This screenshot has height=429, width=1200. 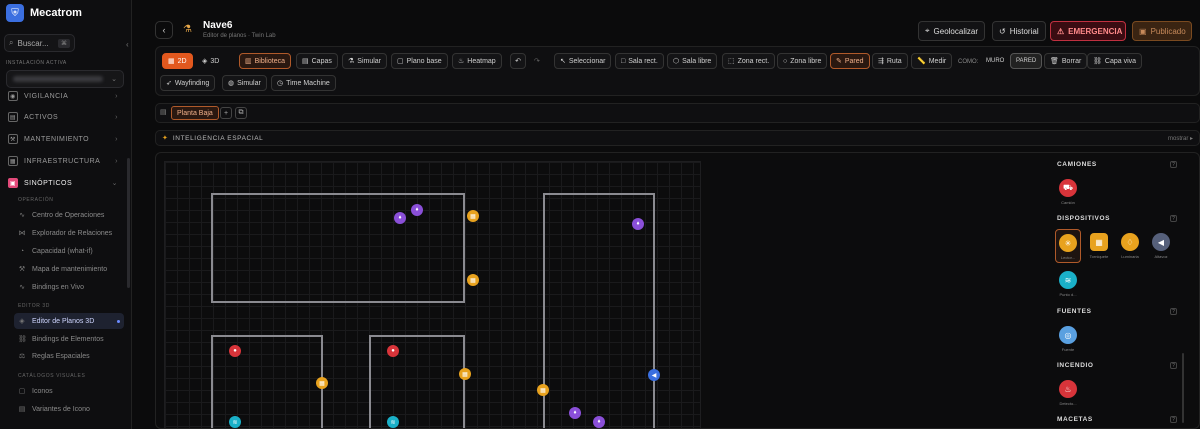 What do you see at coordinates (1019, 31) in the screenshot?
I see `historial-button: ↺ Historial` at bounding box center [1019, 31].